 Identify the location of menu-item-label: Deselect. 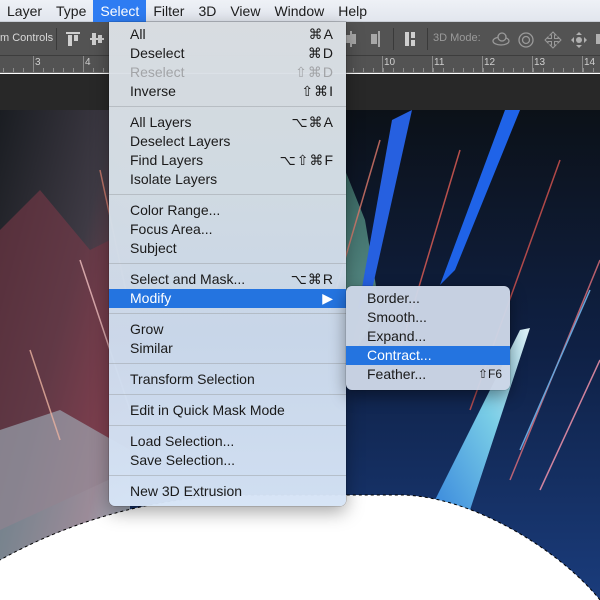
(157, 53).